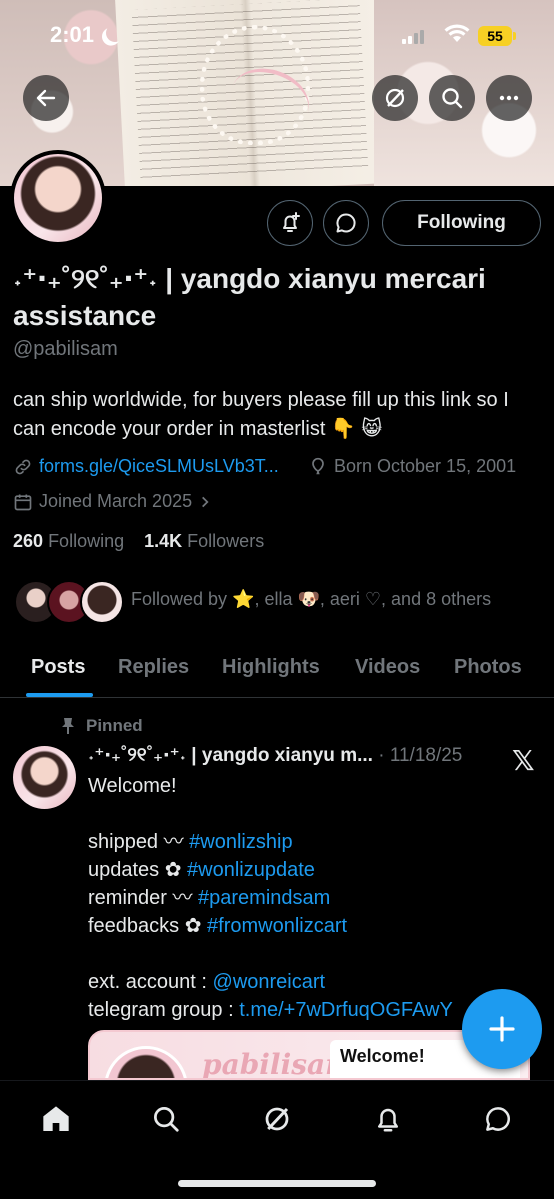 Image resolution: width=554 pixels, height=1199 pixels. I want to click on avatar, so click(102, 602).